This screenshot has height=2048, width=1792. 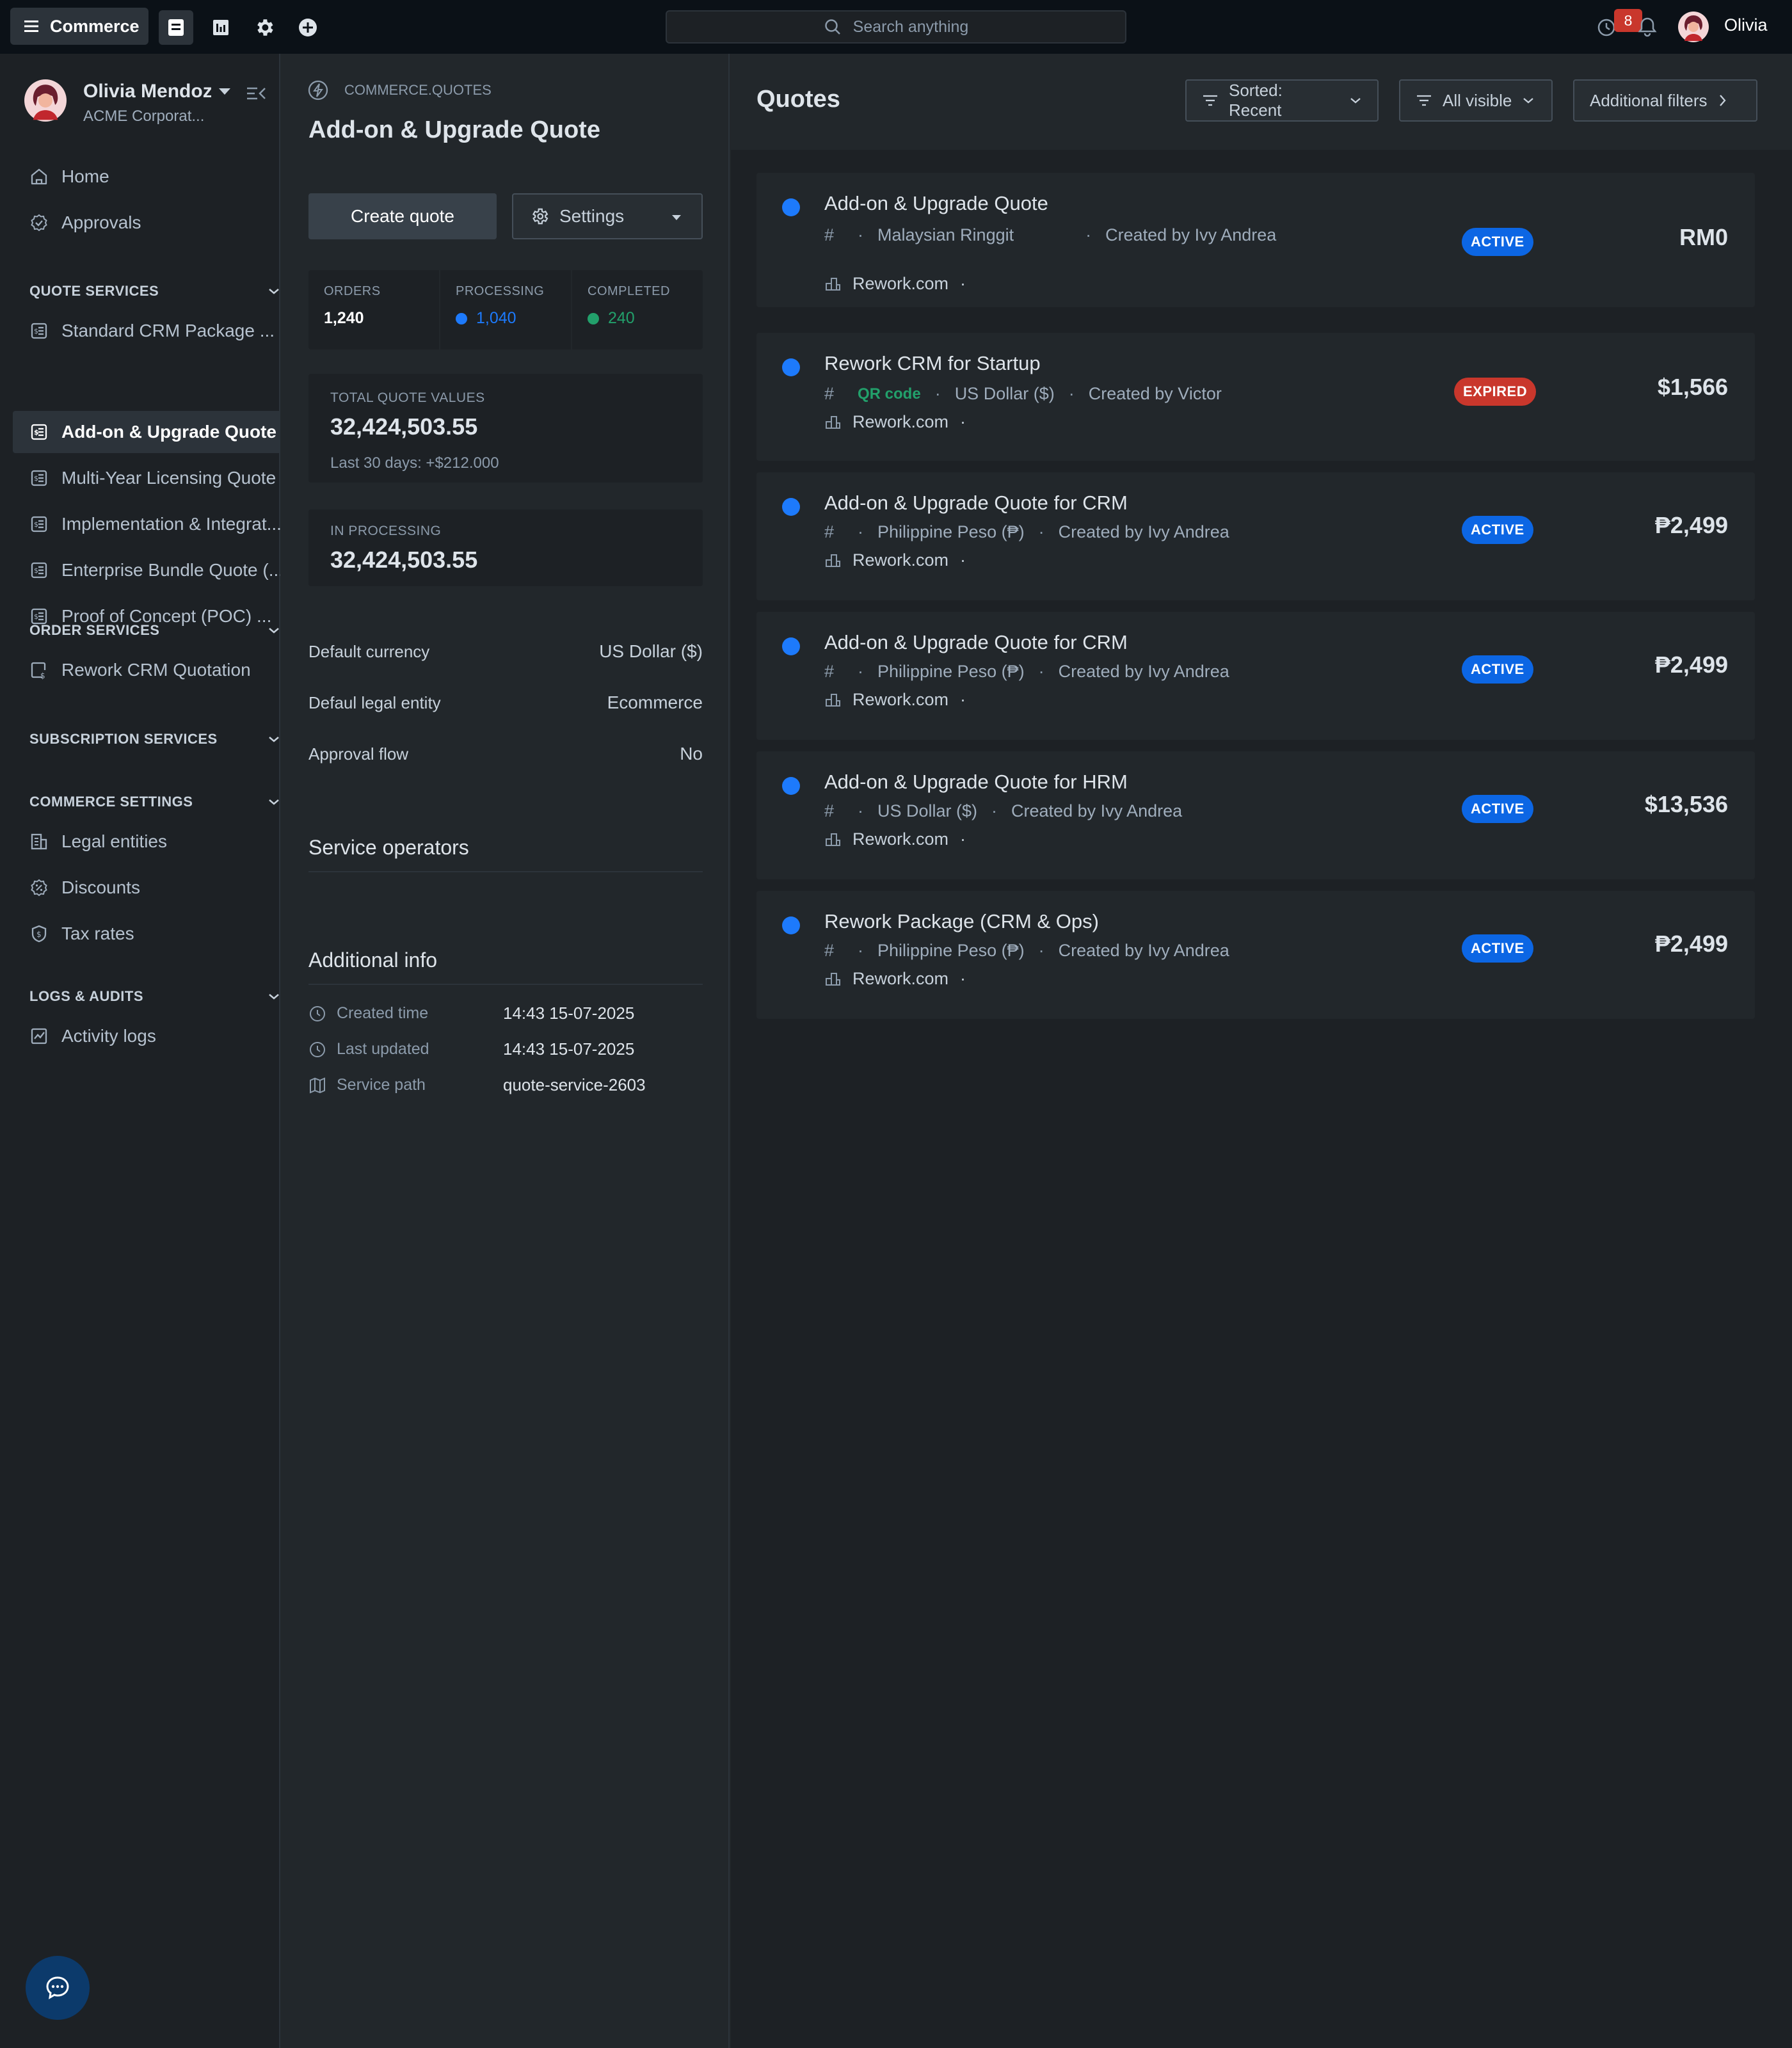 I want to click on section-logs-audits: LOGS & AUDITS, so click(x=154, y=996).